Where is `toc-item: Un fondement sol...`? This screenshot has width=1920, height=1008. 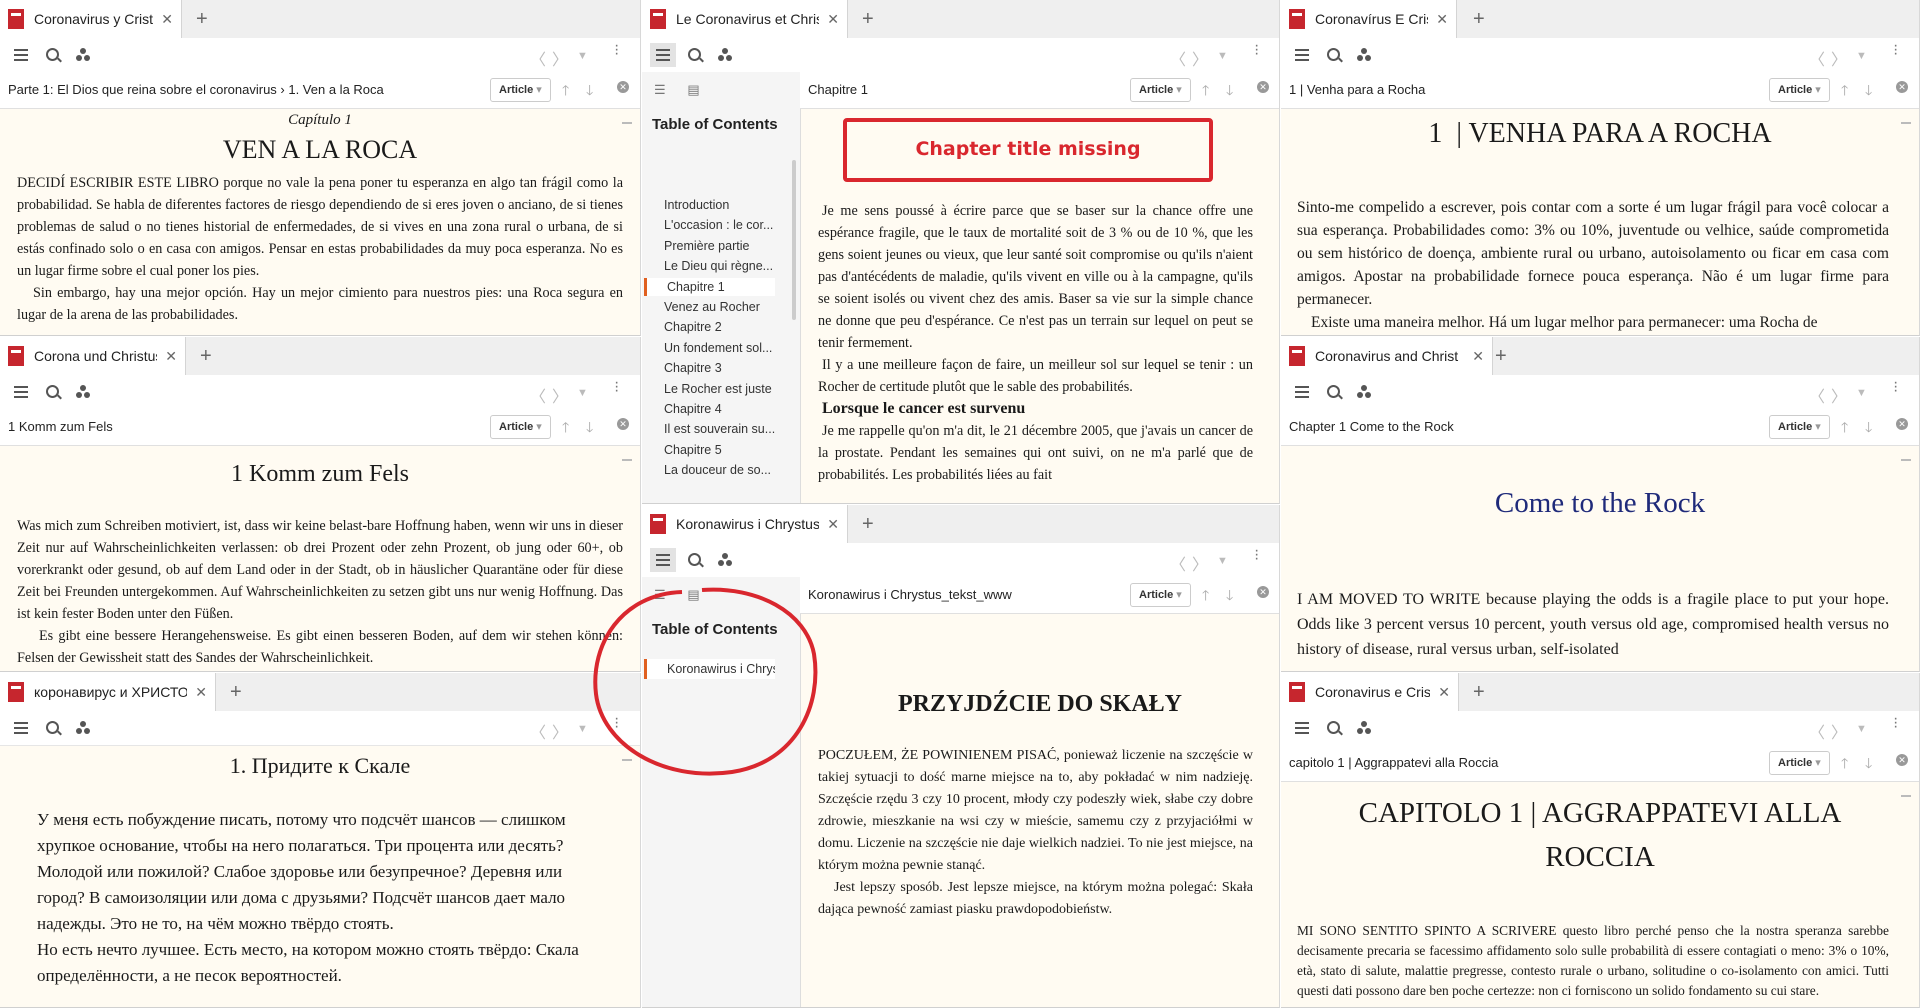 toc-item: Un fondement sol... is located at coordinates (728, 348).